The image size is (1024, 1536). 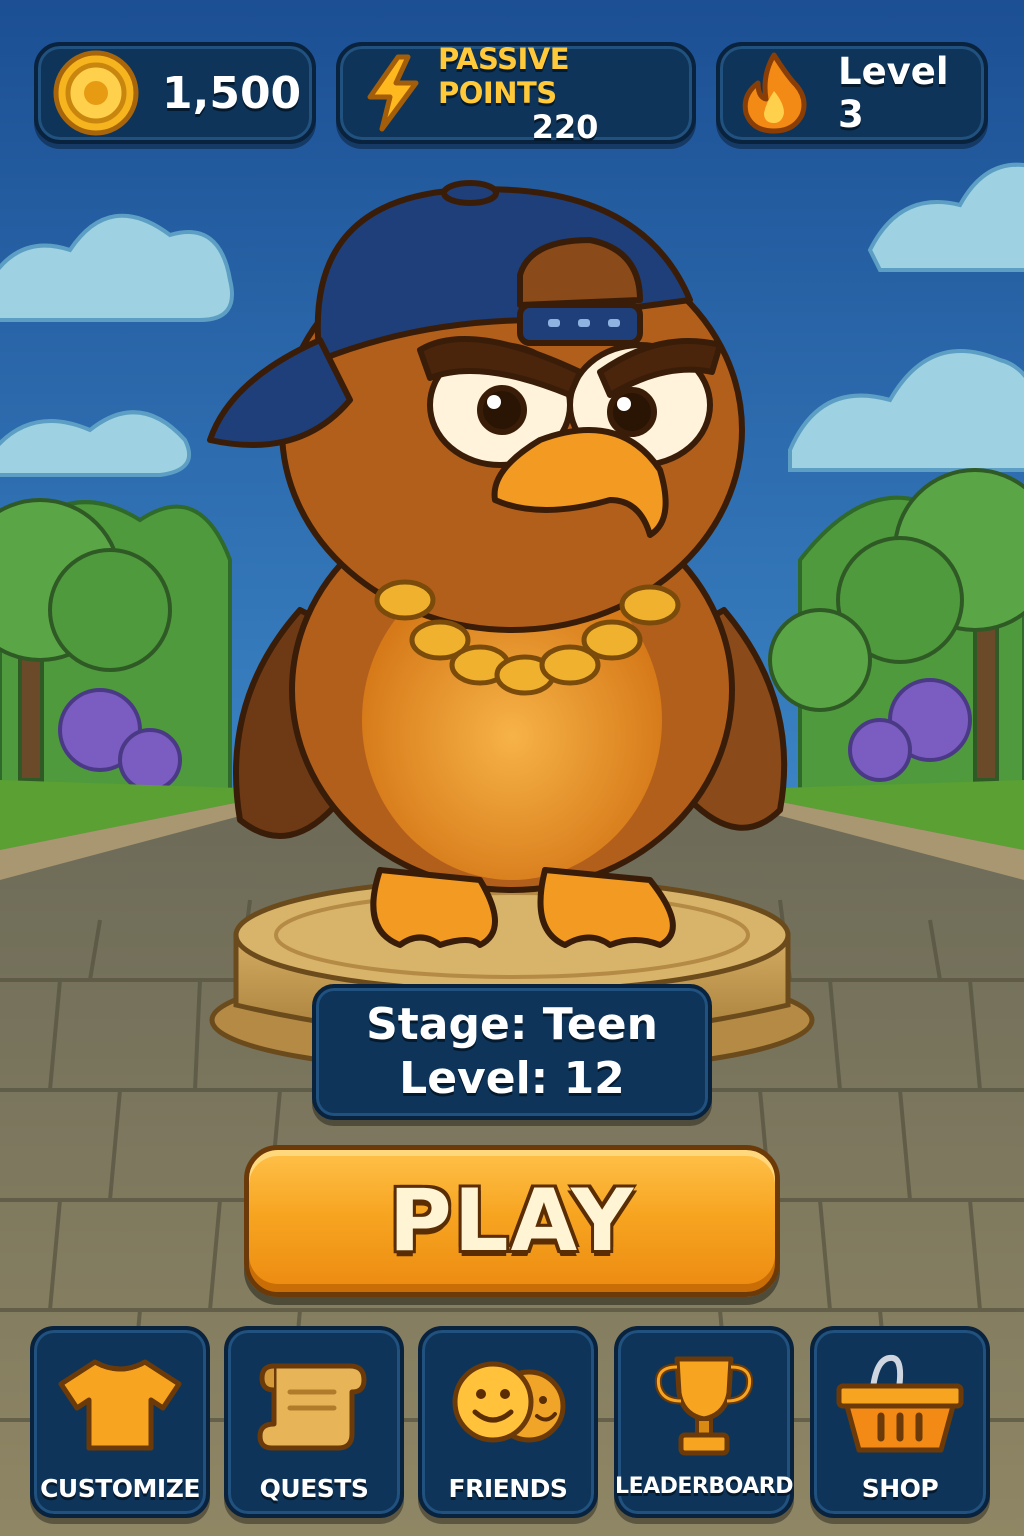 What do you see at coordinates (509, 1402) in the screenshot?
I see `friends-icon` at bounding box center [509, 1402].